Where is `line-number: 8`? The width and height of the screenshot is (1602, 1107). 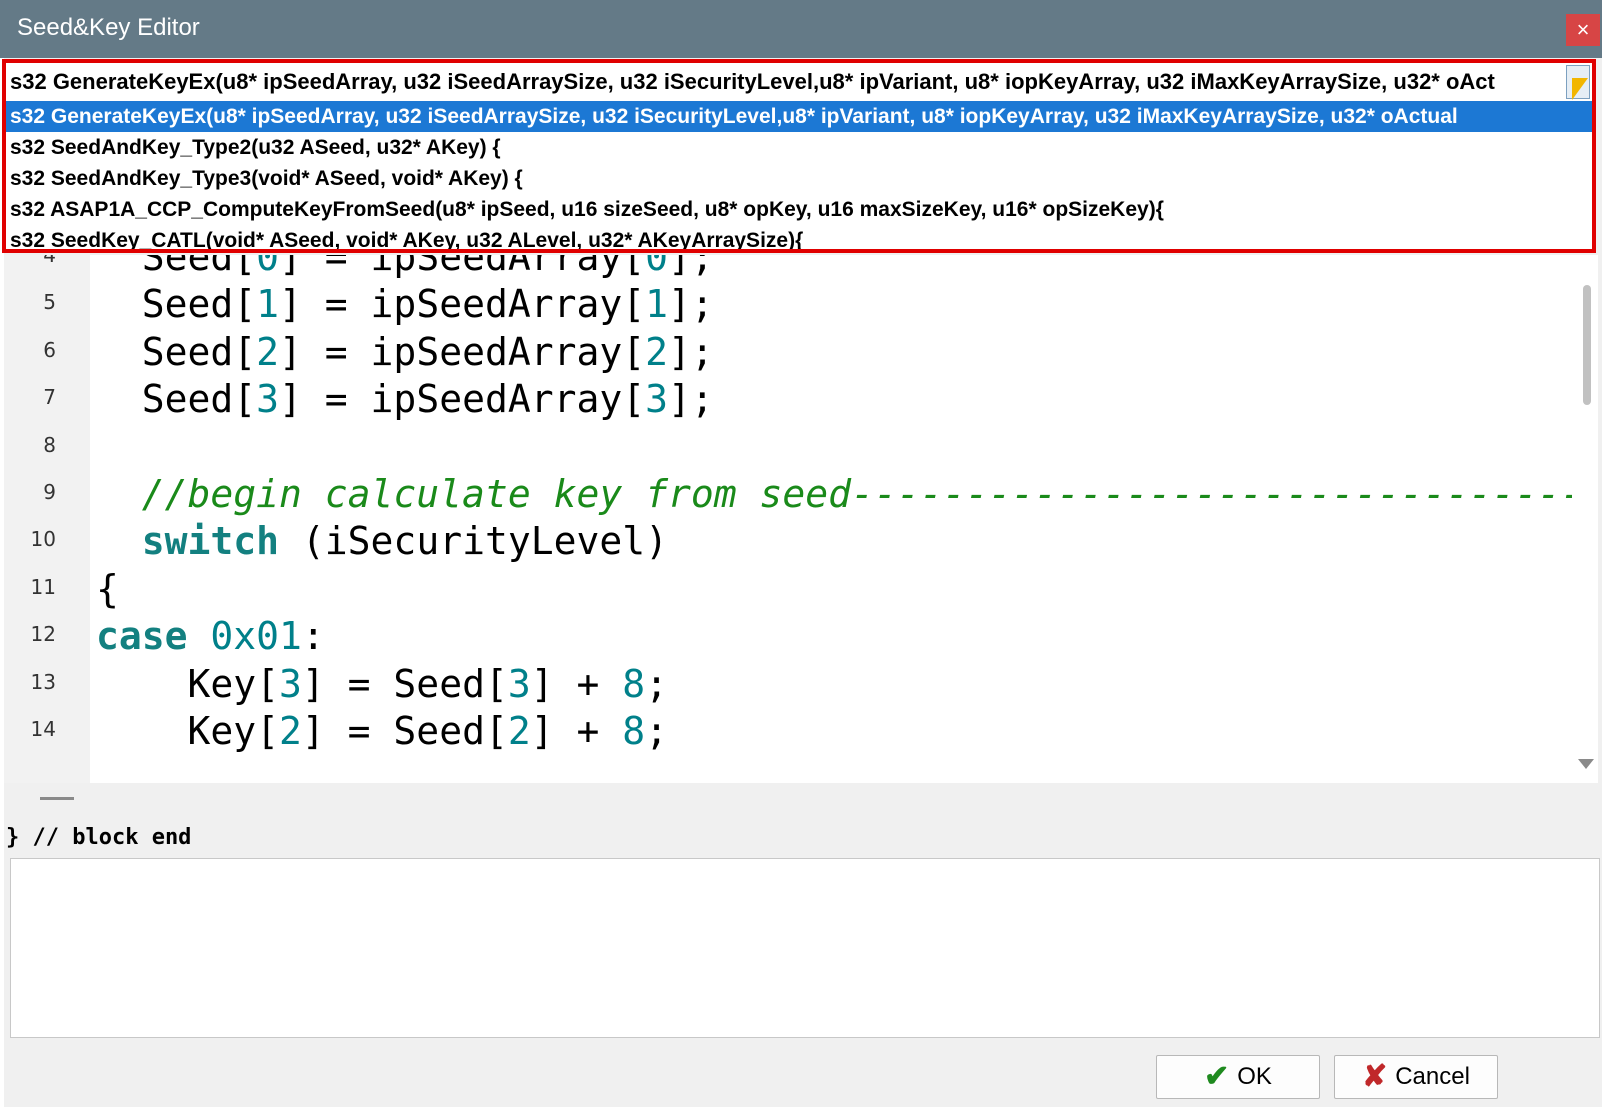 line-number: 8 is located at coordinates (49, 444).